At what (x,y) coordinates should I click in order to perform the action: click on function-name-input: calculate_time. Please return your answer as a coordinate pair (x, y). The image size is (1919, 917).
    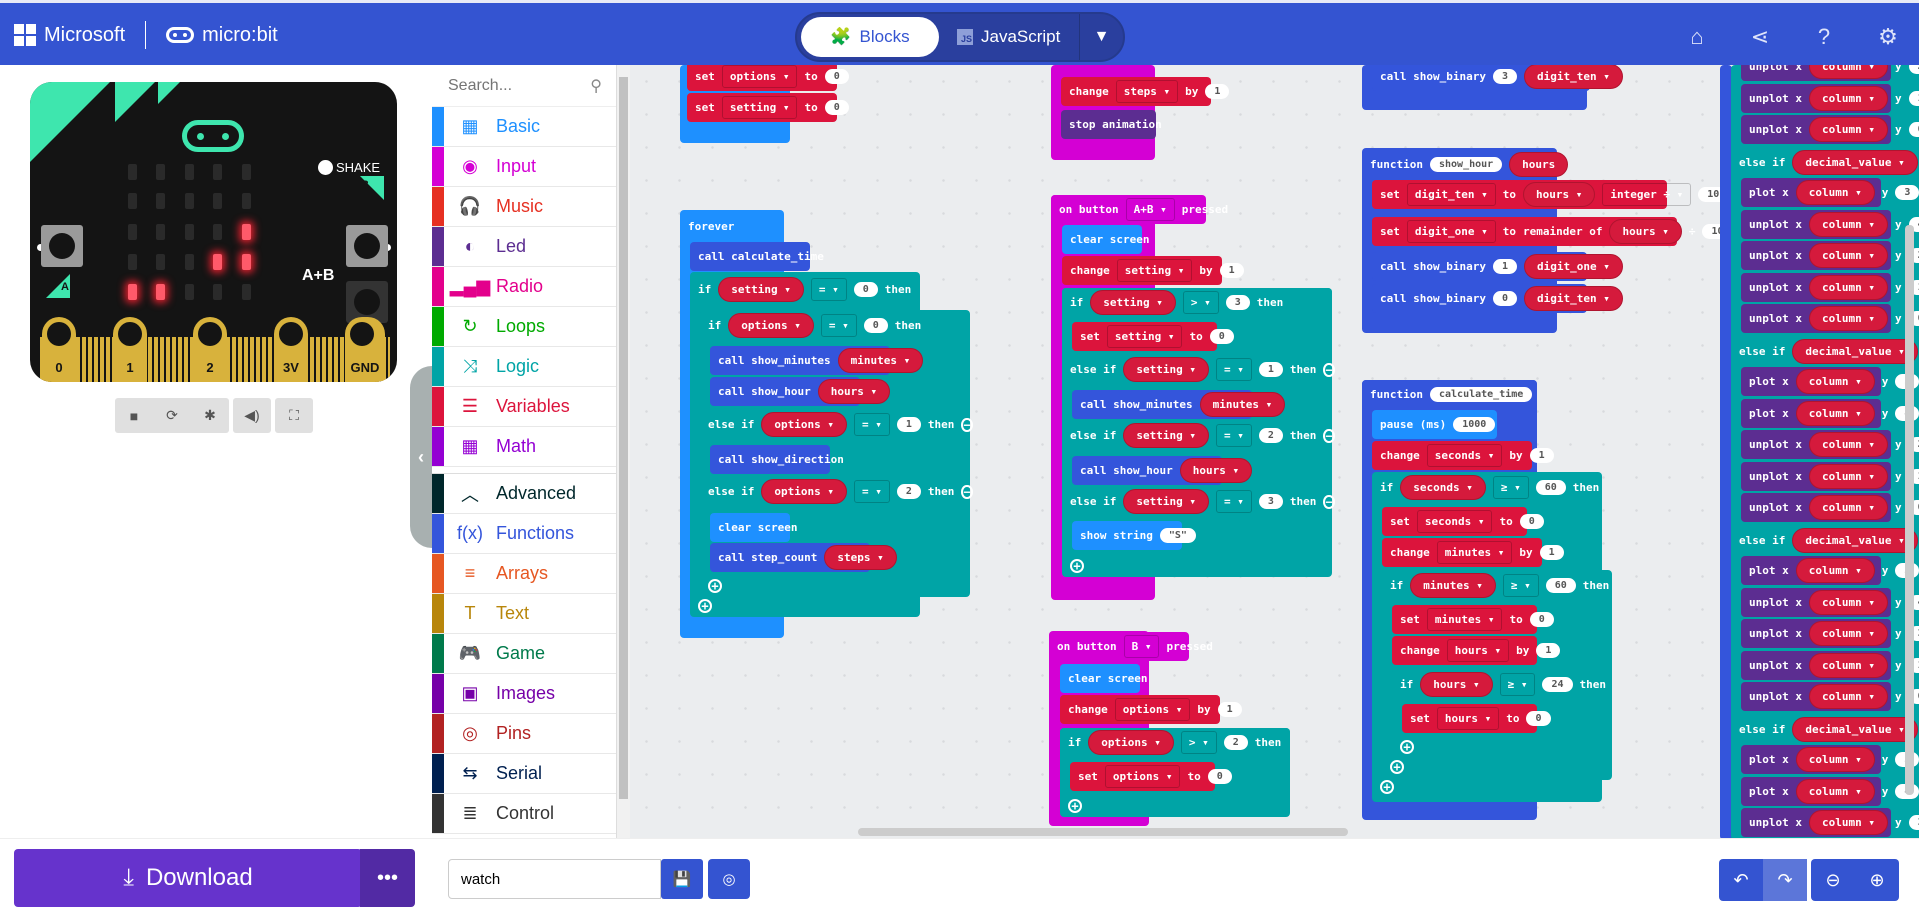
    Looking at the image, I should click on (1481, 394).